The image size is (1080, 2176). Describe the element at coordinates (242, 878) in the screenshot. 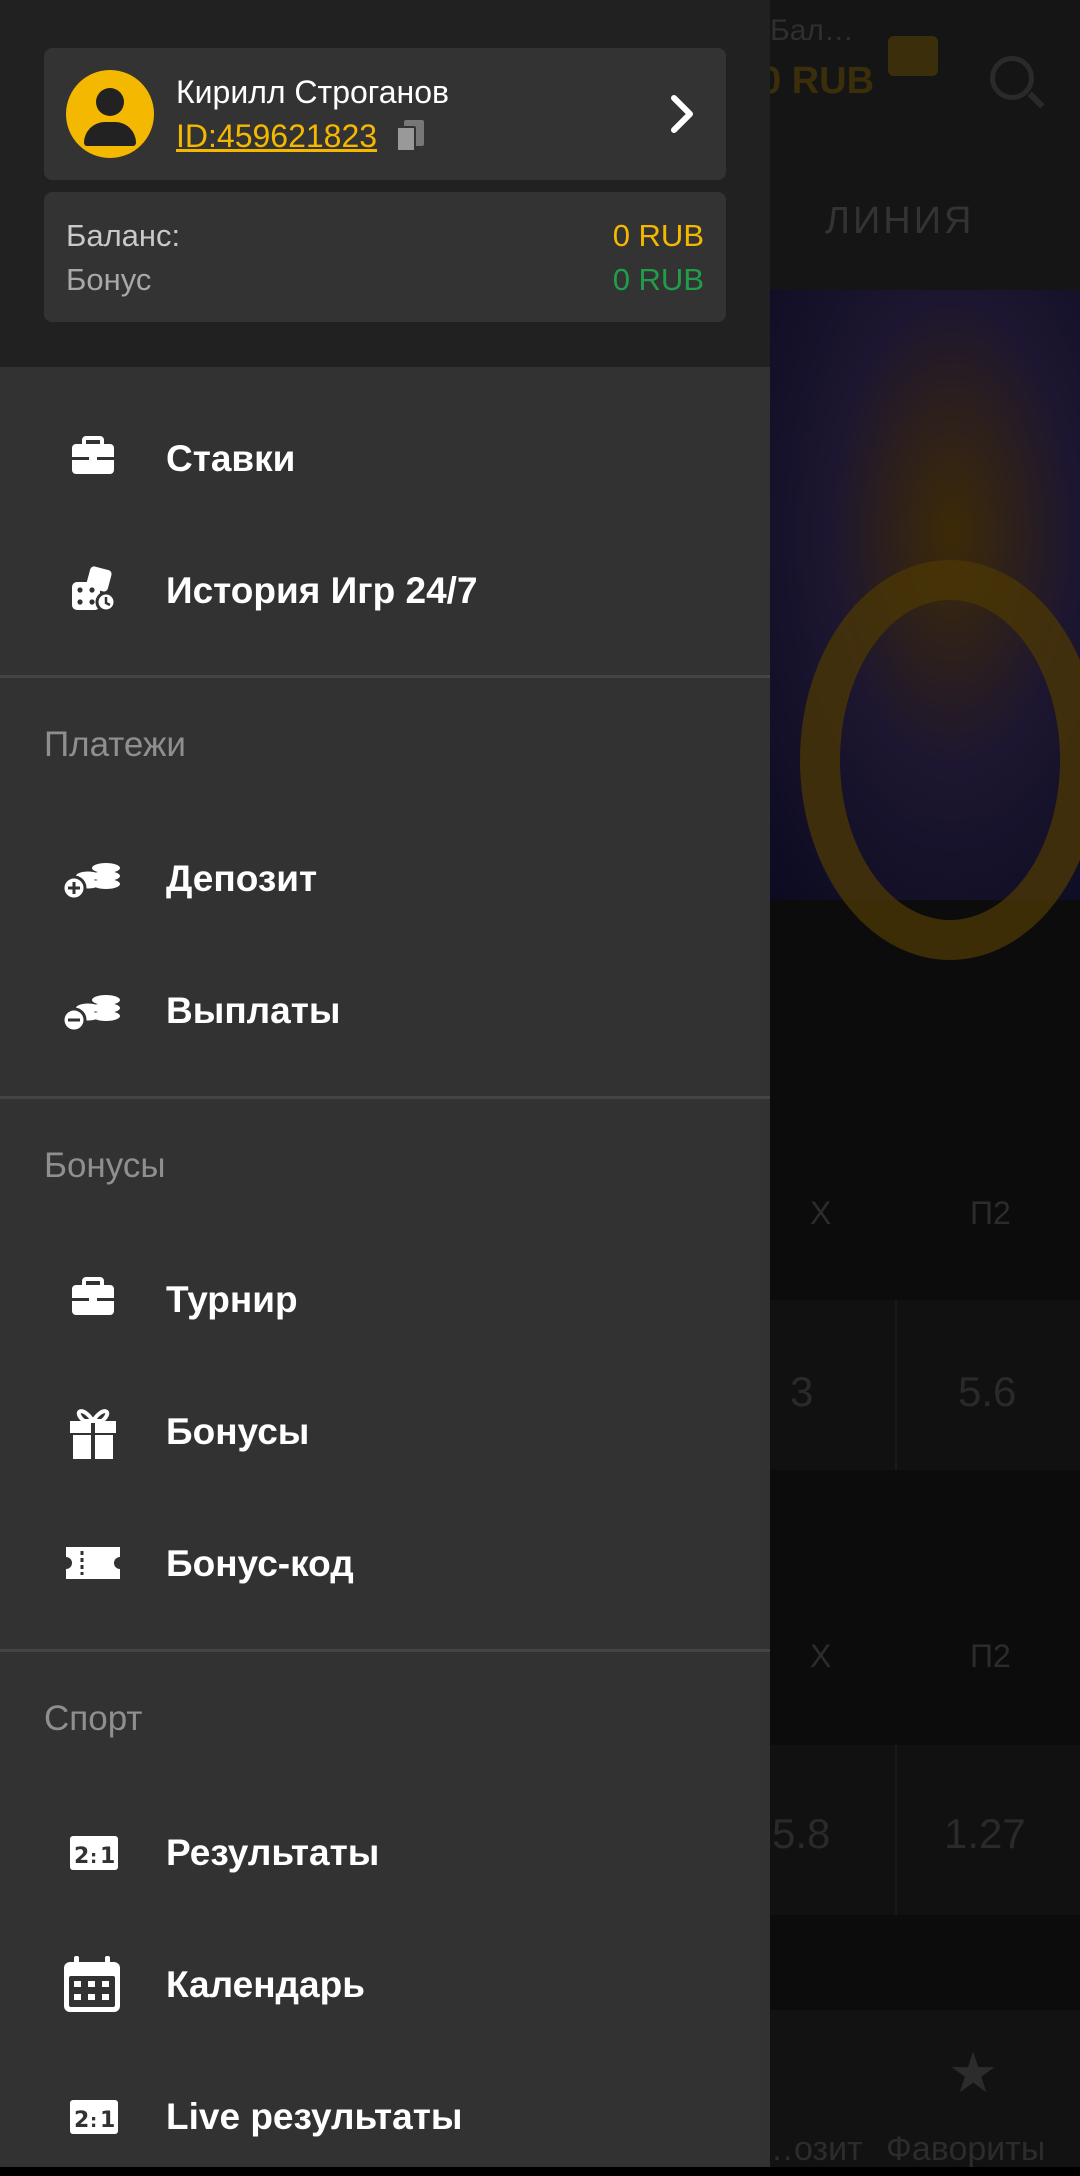

I see `menu-item-label: Депозит` at that location.